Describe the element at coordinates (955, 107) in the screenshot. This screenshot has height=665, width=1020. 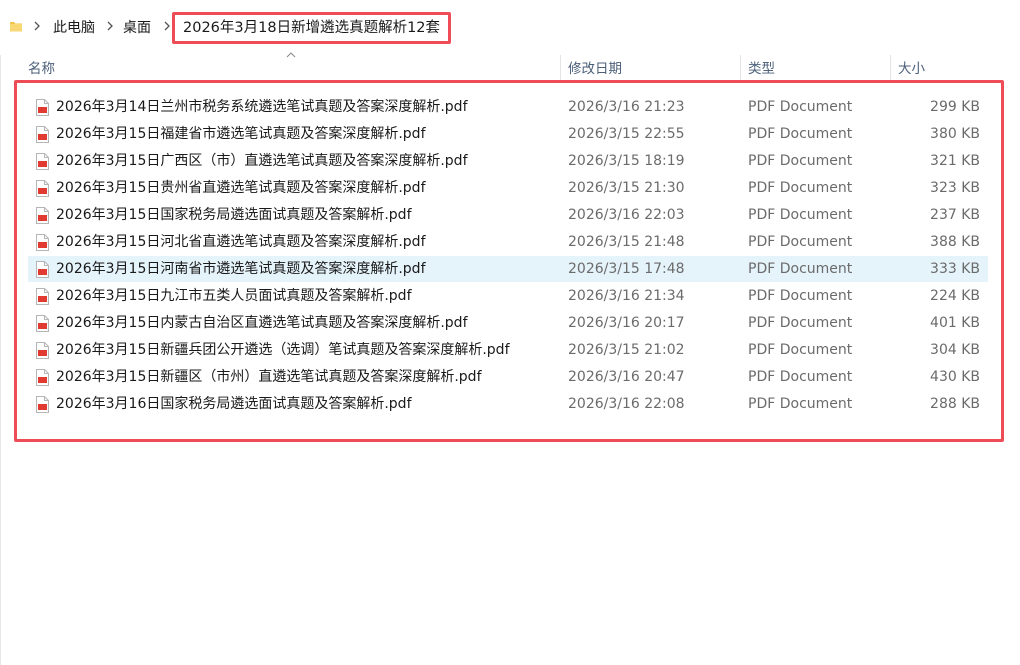
I see `file-size: 299 KB` at that location.